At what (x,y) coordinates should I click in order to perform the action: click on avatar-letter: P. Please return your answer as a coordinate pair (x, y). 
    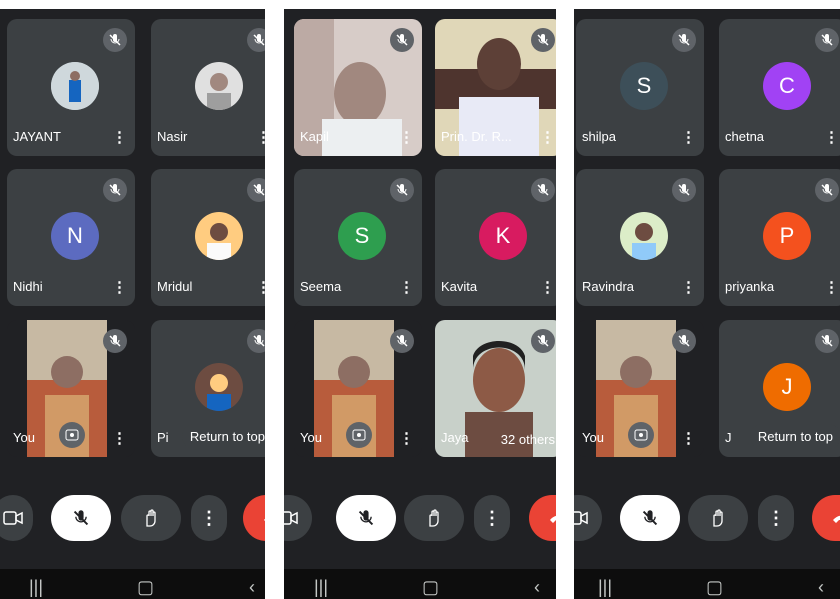
    Looking at the image, I should click on (787, 235).